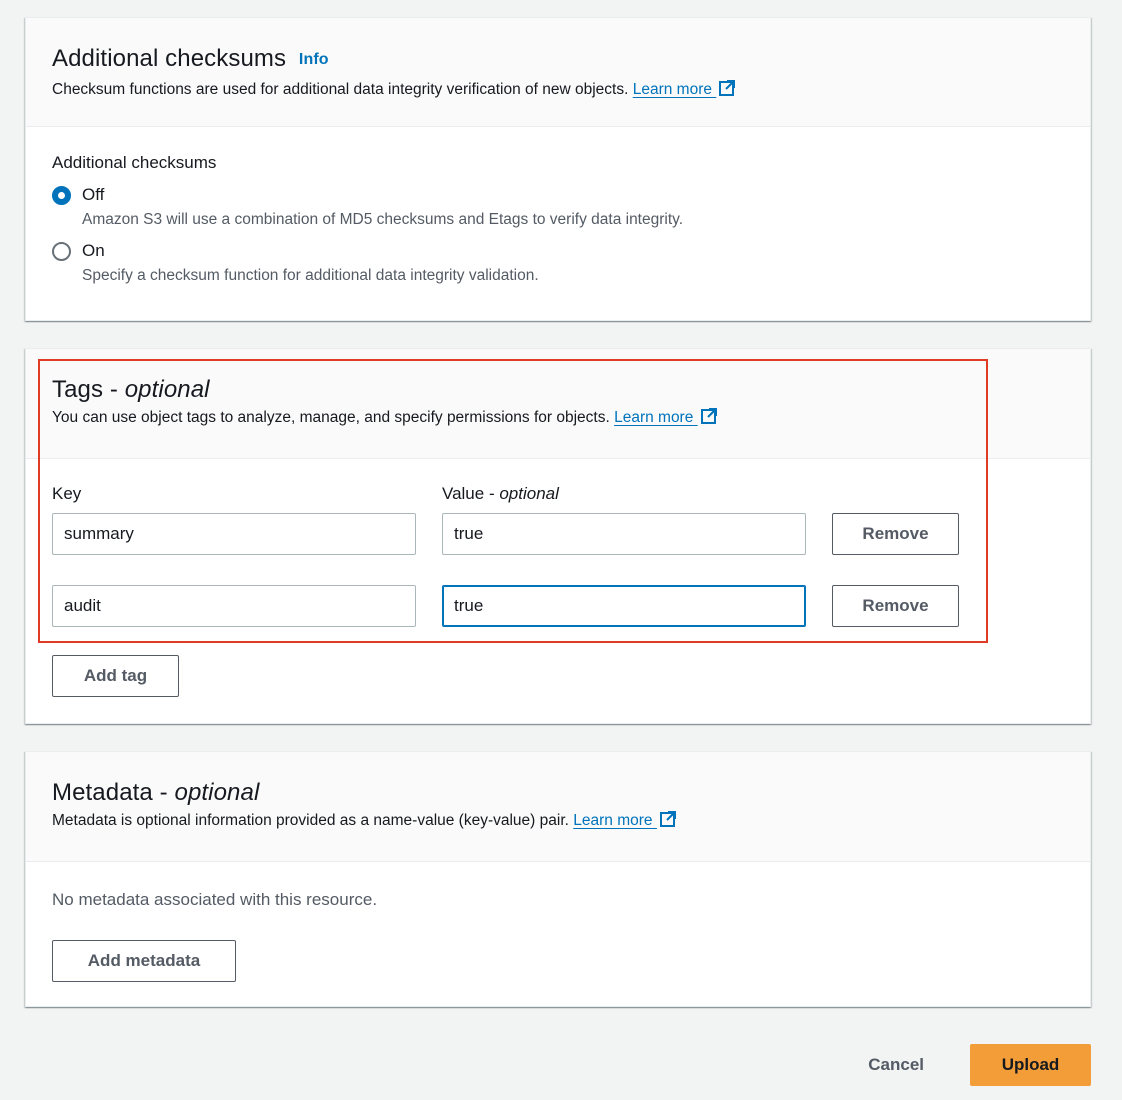  What do you see at coordinates (217, 792) in the screenshot?
I see `metadata-title-optional: optional` at bounding box center [217, 792].